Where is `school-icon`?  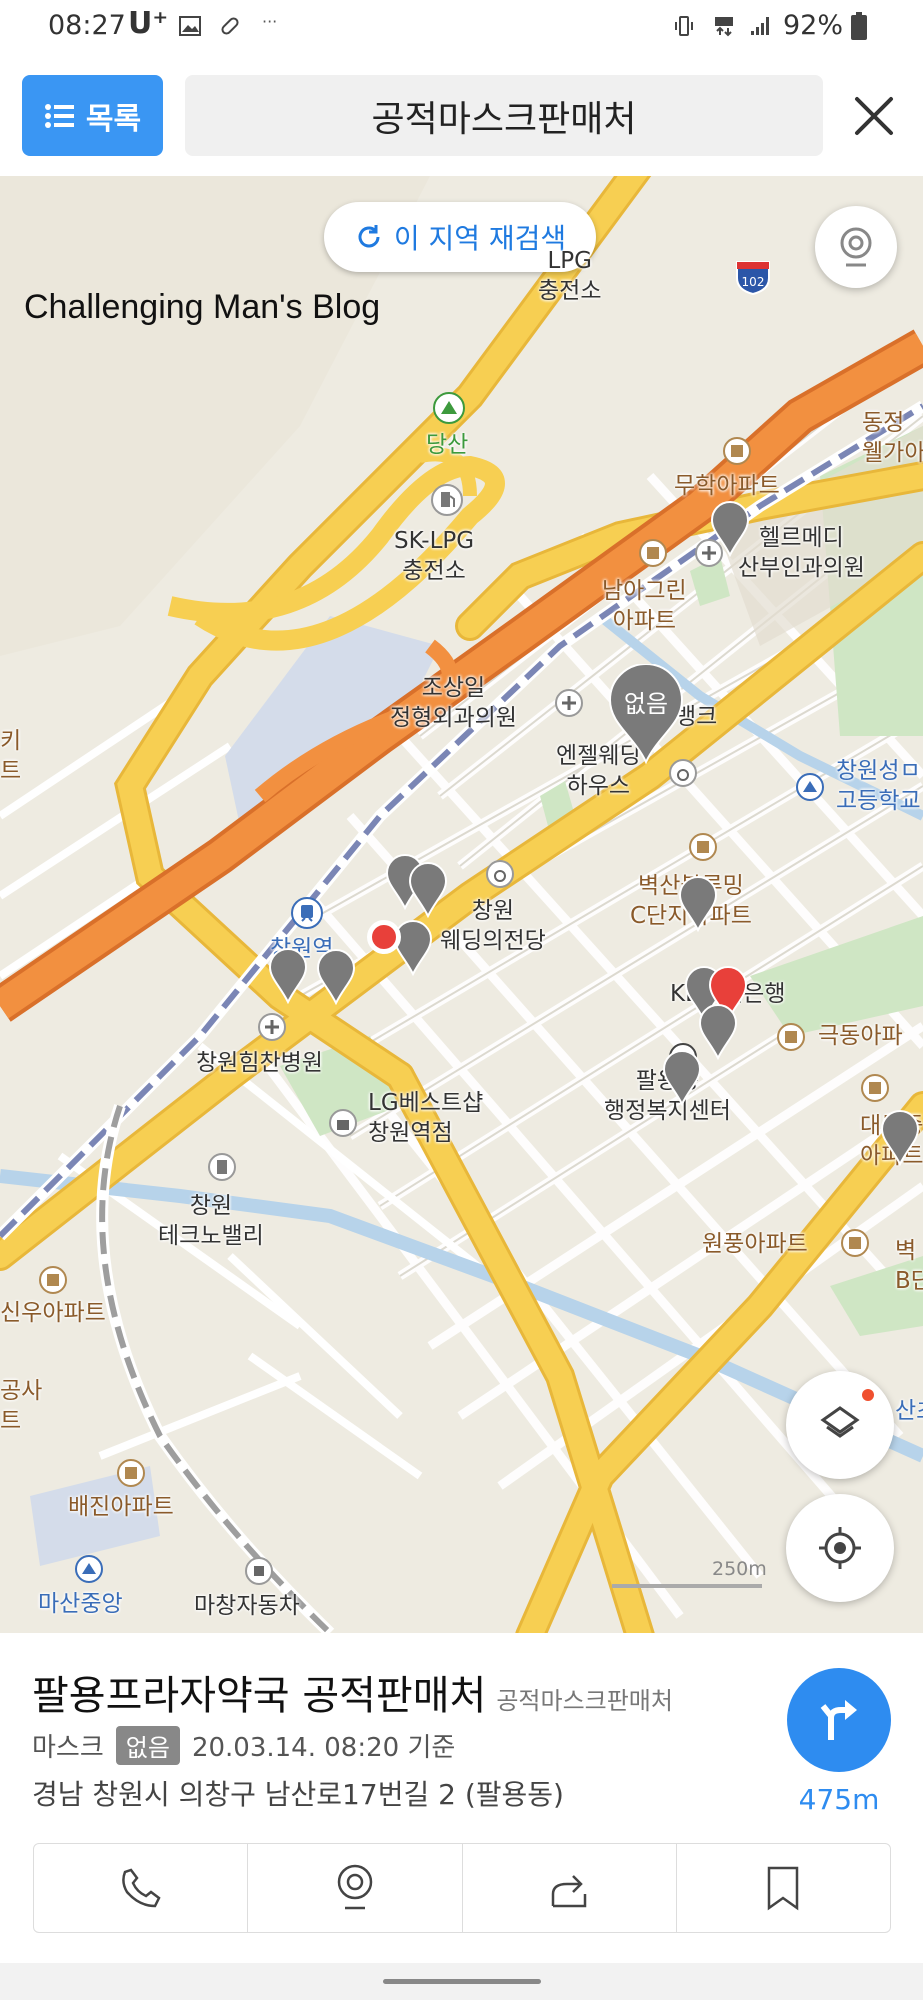
school-icon is located at coordinates (89, 1569).